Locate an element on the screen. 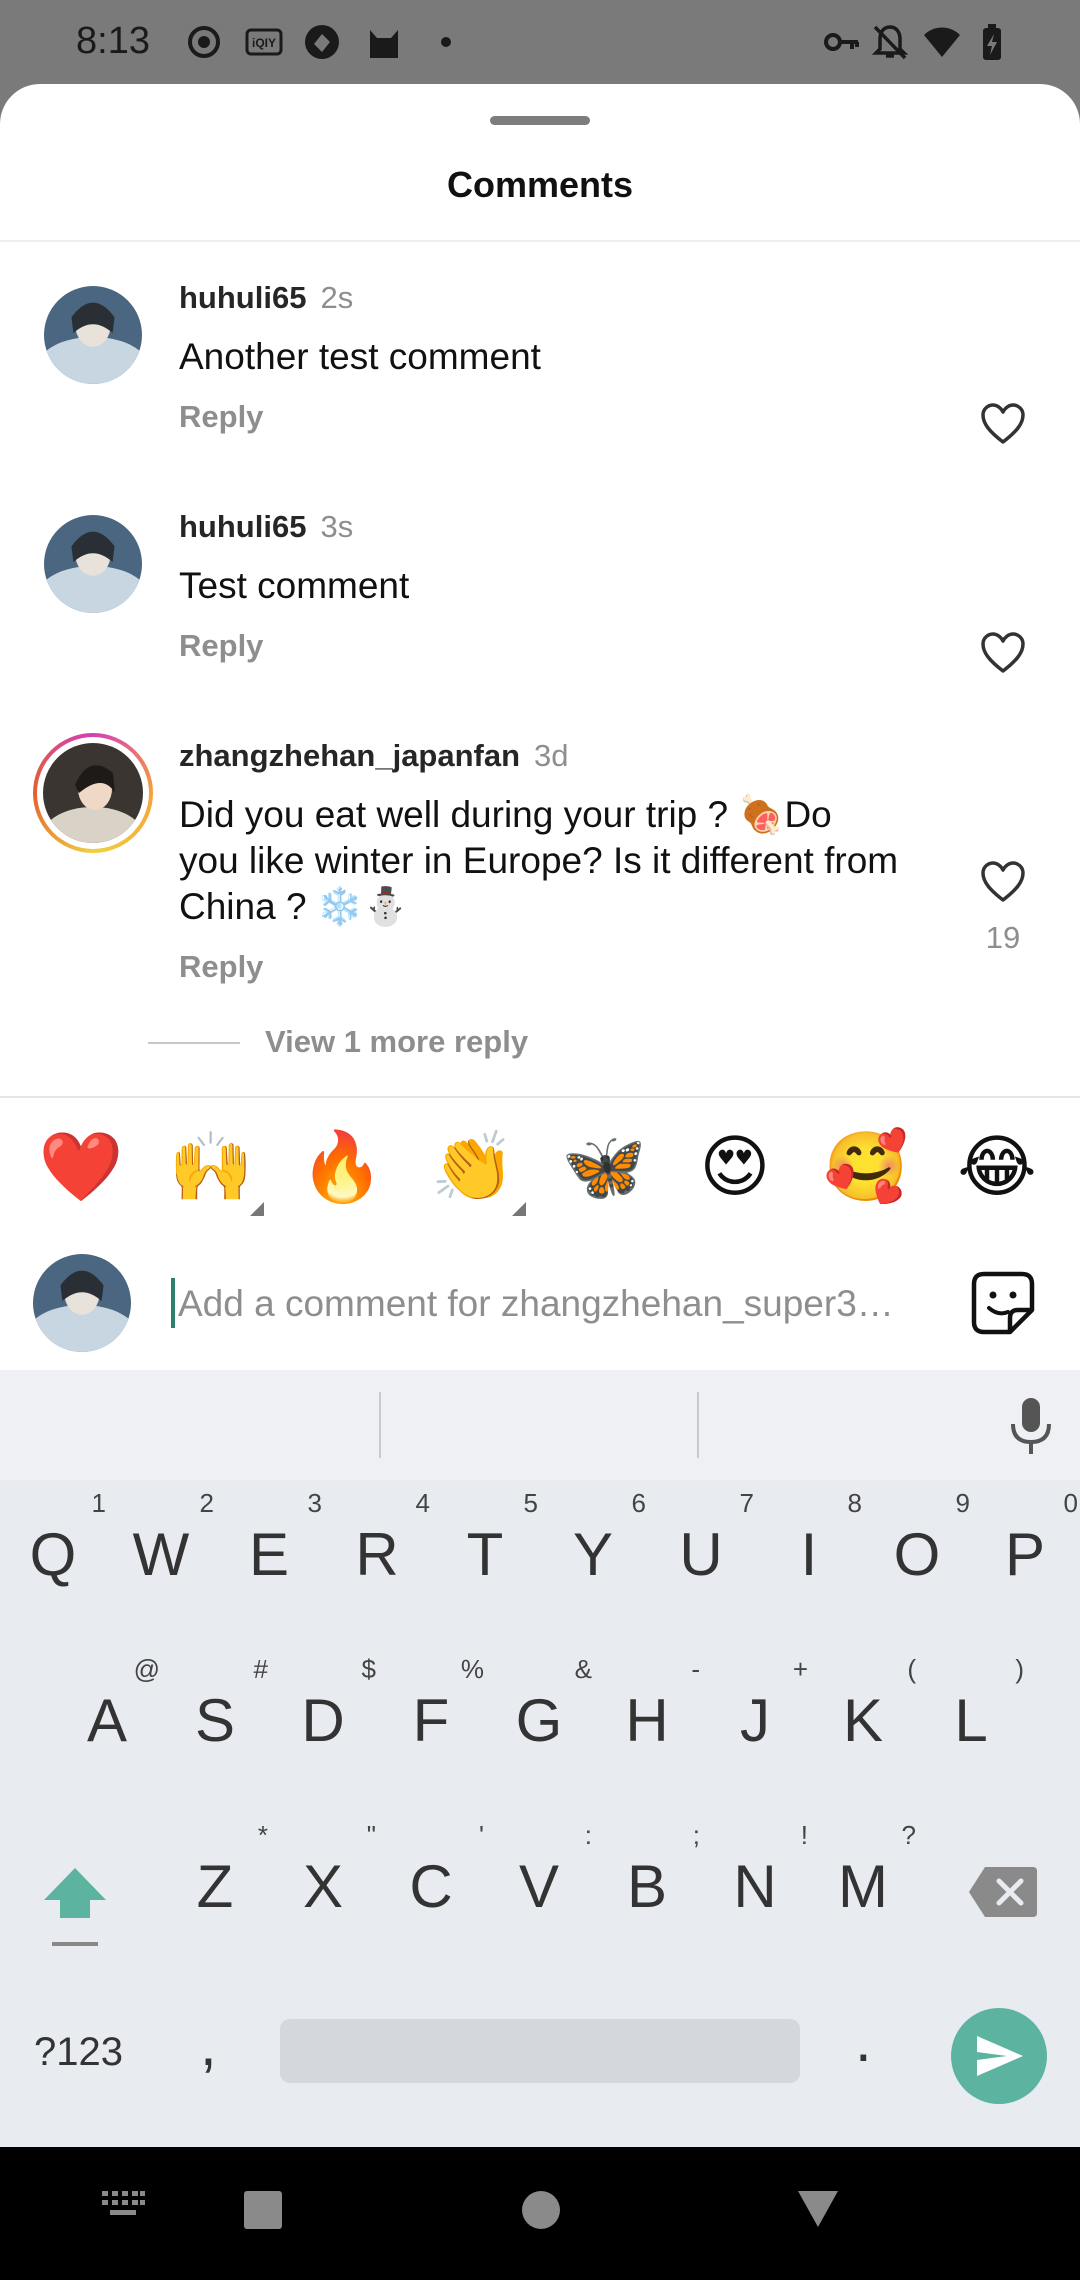 The width and height of the screenshot is (1080, 2280). key-alt-label: ) is located at coordinates (1019, 1669).